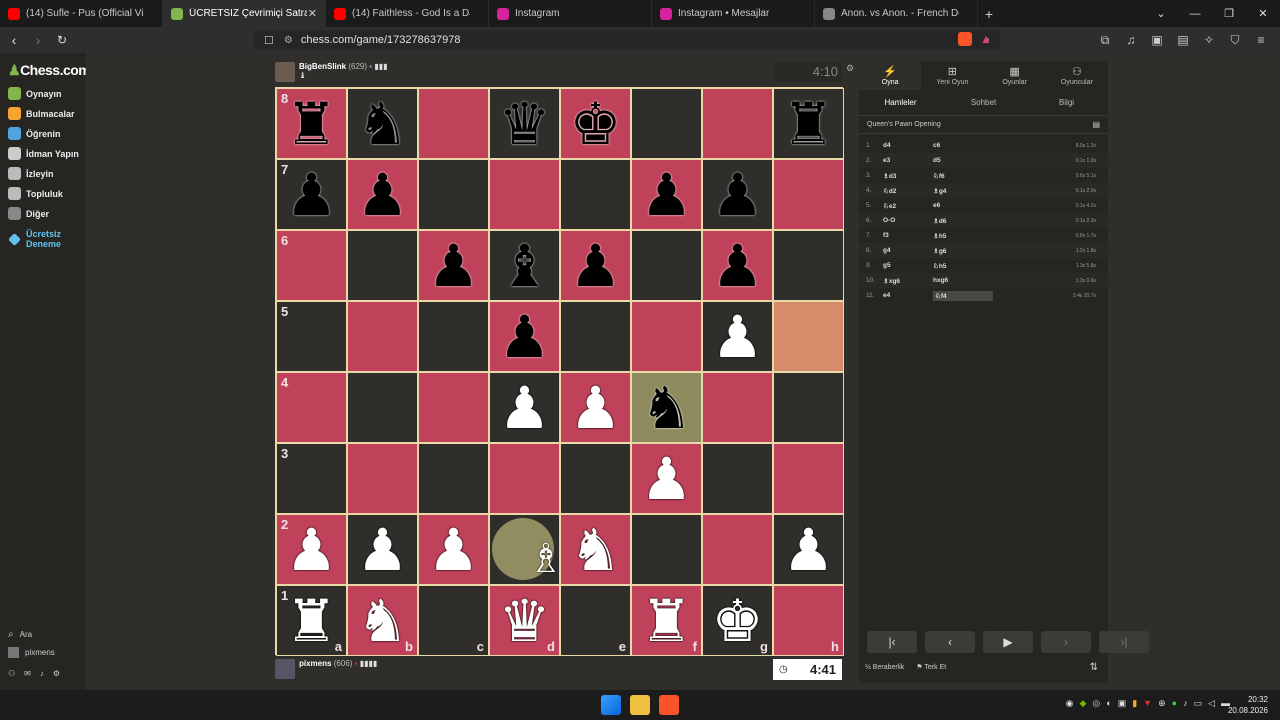 The image size is (1280, 720). I want to click on square-e2: ♞, so click(595, 549).